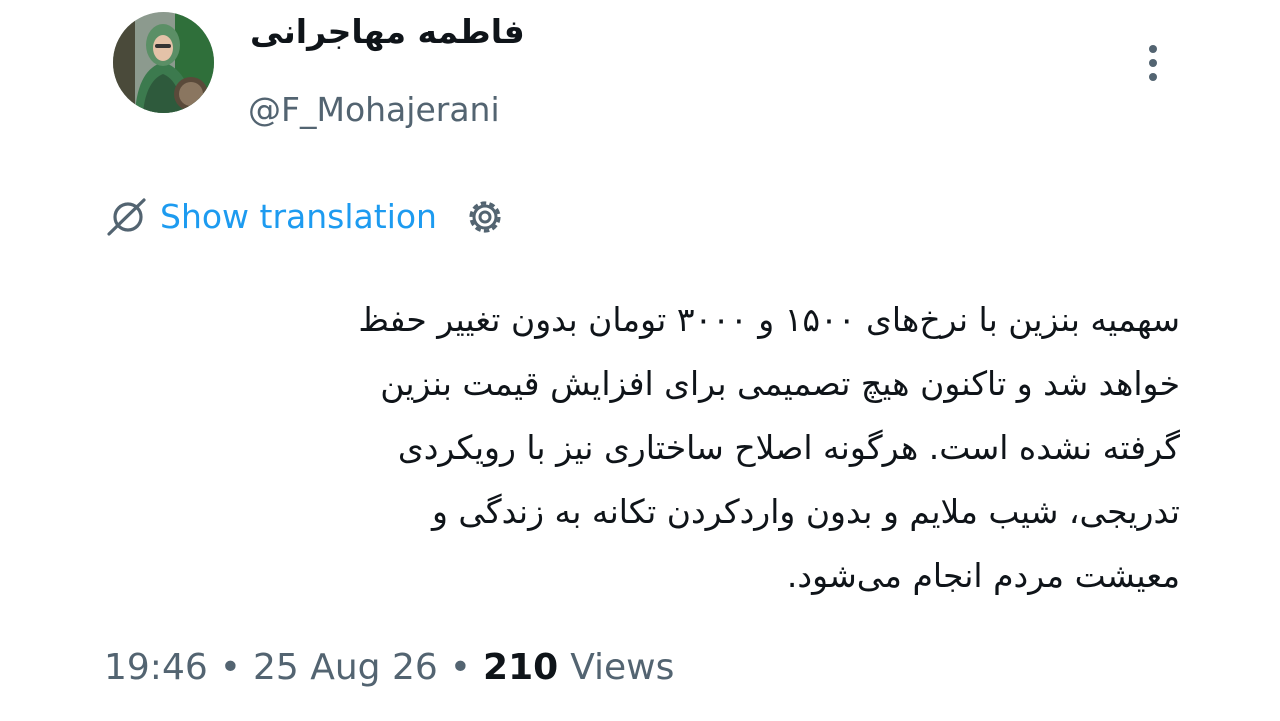 This screenshot has width=1280, height=721. I want to click on show-translation-link: Show translation, so click(298, 217).